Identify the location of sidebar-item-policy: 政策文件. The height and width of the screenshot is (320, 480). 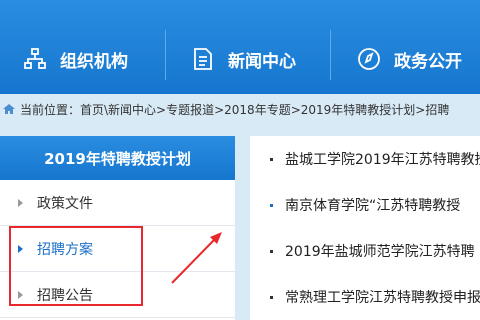
(117, 203).